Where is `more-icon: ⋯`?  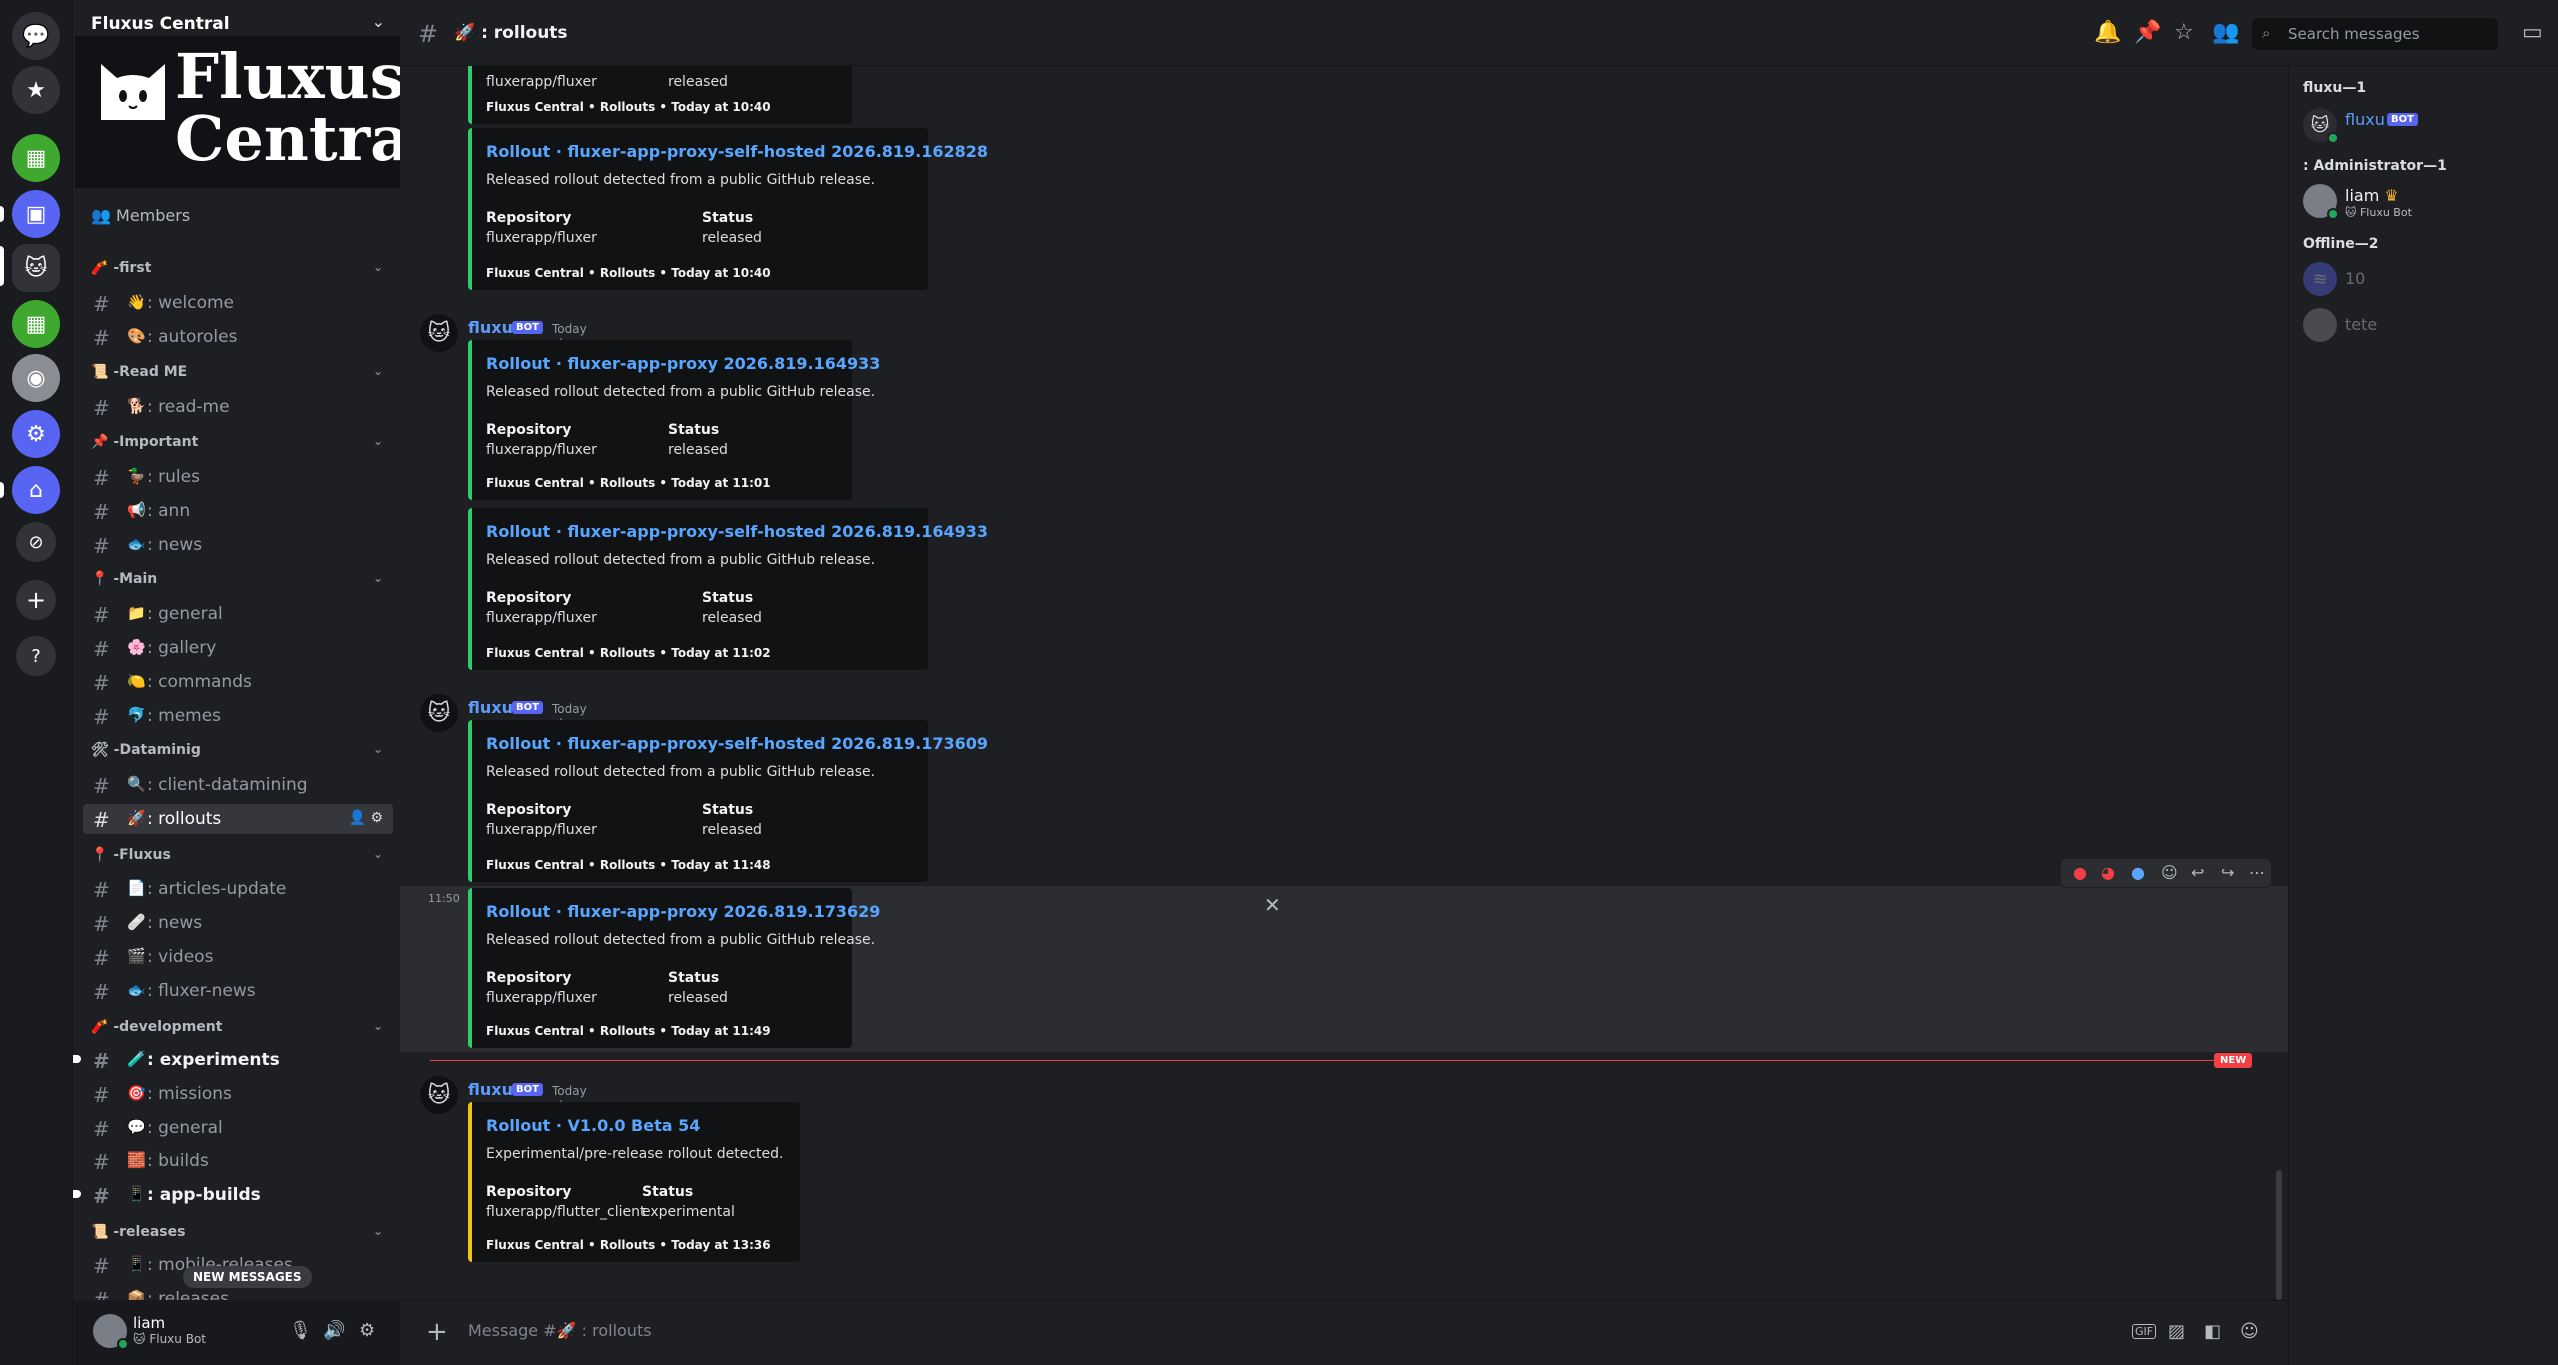
more-icon: ⋯ is located at coordinates (2257, 872).